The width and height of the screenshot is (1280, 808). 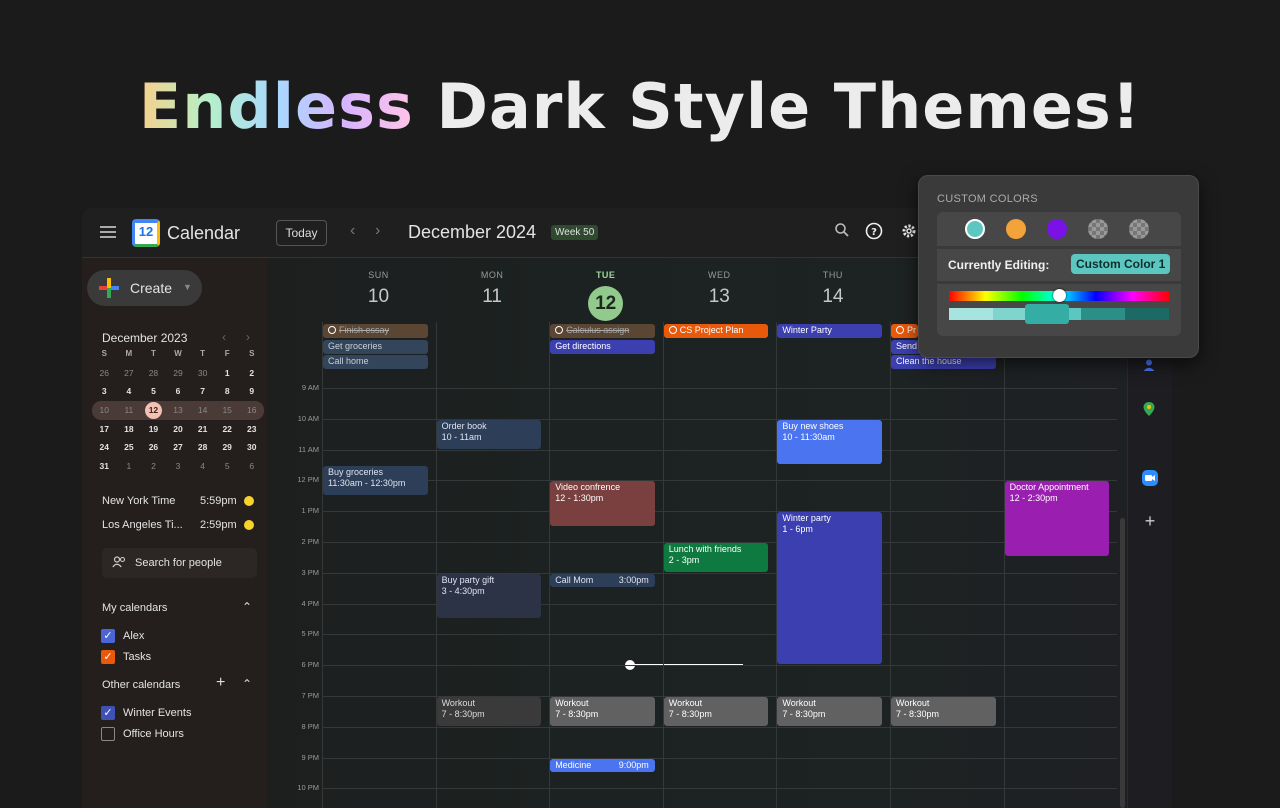 What do you see at coordinates (352, 231) in the screenshot?
I see `previous-week-icon: ‹` at bounding box center [352, 231].